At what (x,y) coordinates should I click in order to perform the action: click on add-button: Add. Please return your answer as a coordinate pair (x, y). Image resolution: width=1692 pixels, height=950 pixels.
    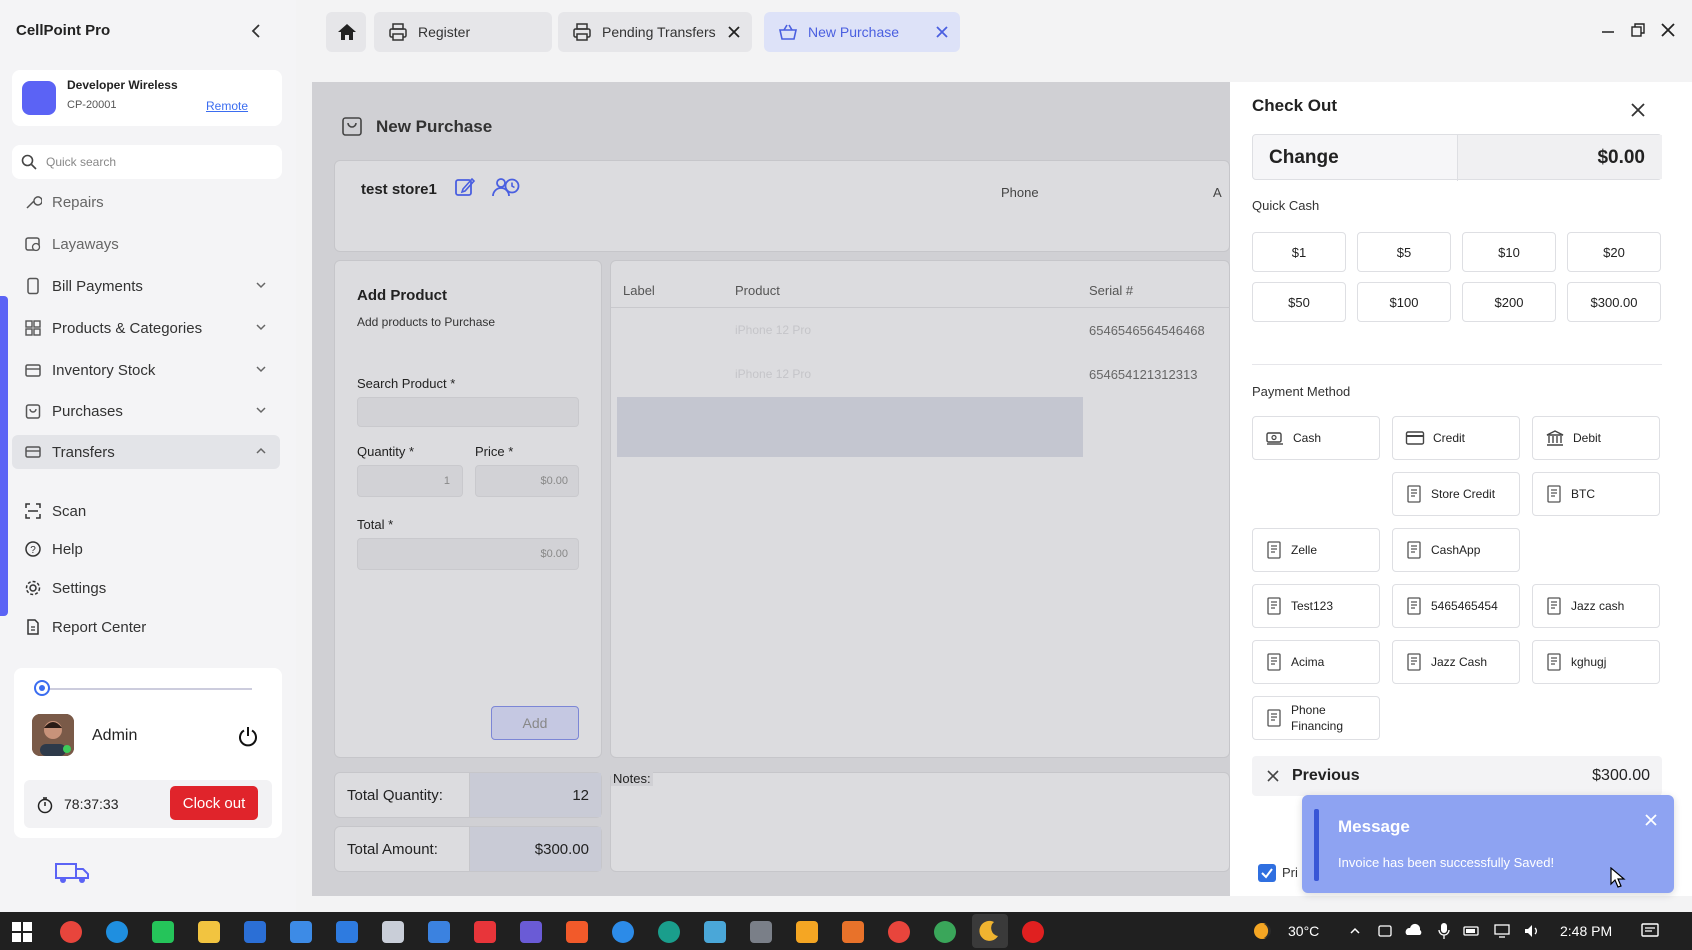
    Looking at the image, I should click on (535, 723).